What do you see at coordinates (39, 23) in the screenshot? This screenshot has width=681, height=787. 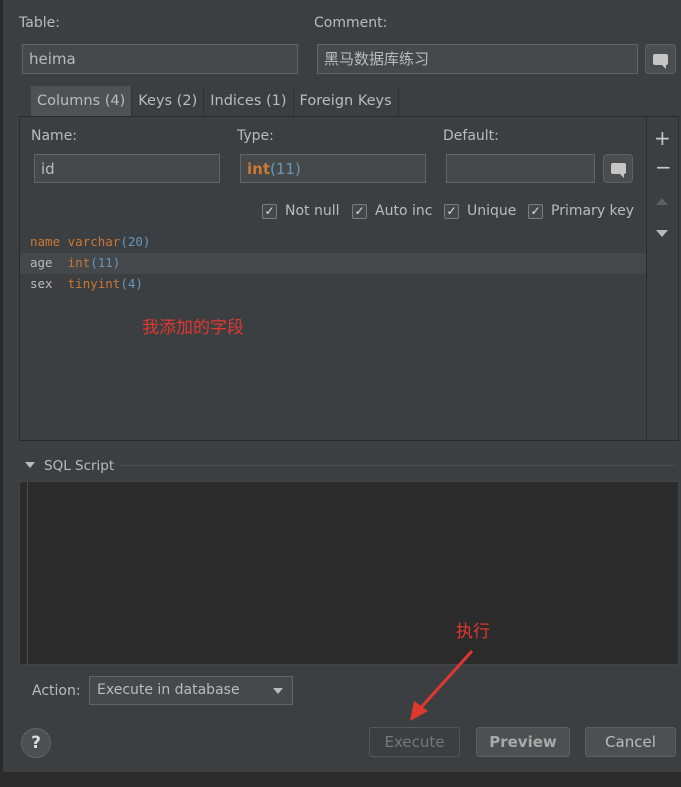 I see `table-label: Table:` at bounding box center [39, 23].